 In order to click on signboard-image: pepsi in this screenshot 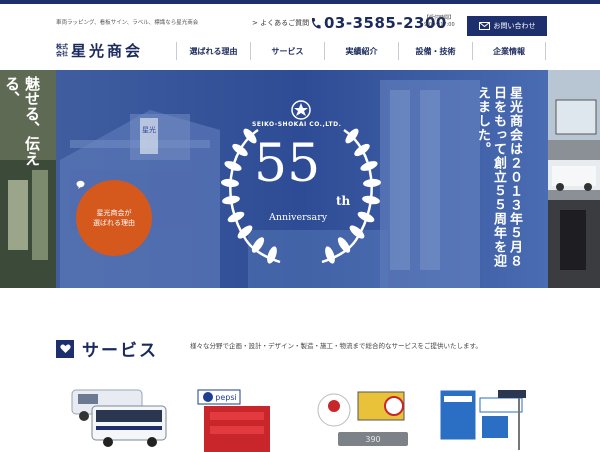, I will do `click(233, 420)`.